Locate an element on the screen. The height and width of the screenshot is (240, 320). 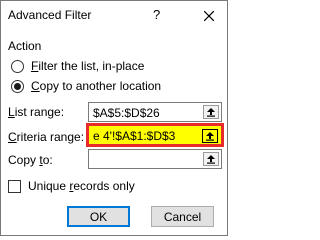
list-range-input: $A$5:$D$26 is located at coordinates (155, 112).